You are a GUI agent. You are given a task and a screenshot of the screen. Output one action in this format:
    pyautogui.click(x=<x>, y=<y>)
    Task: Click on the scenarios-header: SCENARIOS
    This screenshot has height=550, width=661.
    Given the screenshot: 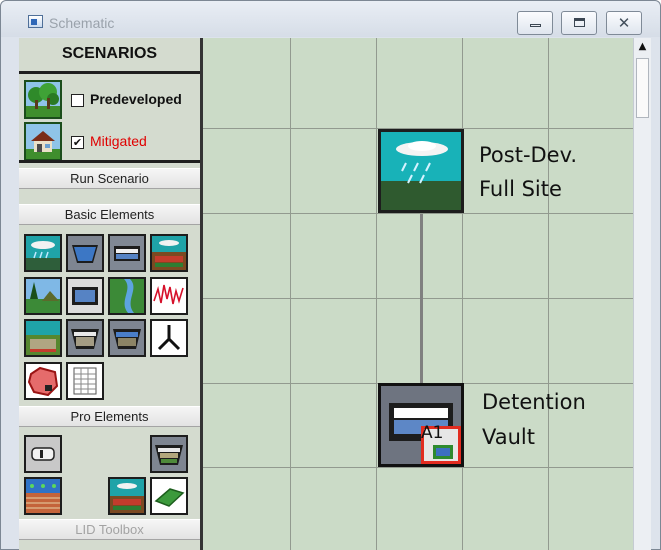 What is the action you would take?
    pyautogui.click(x=109, y=56)
    